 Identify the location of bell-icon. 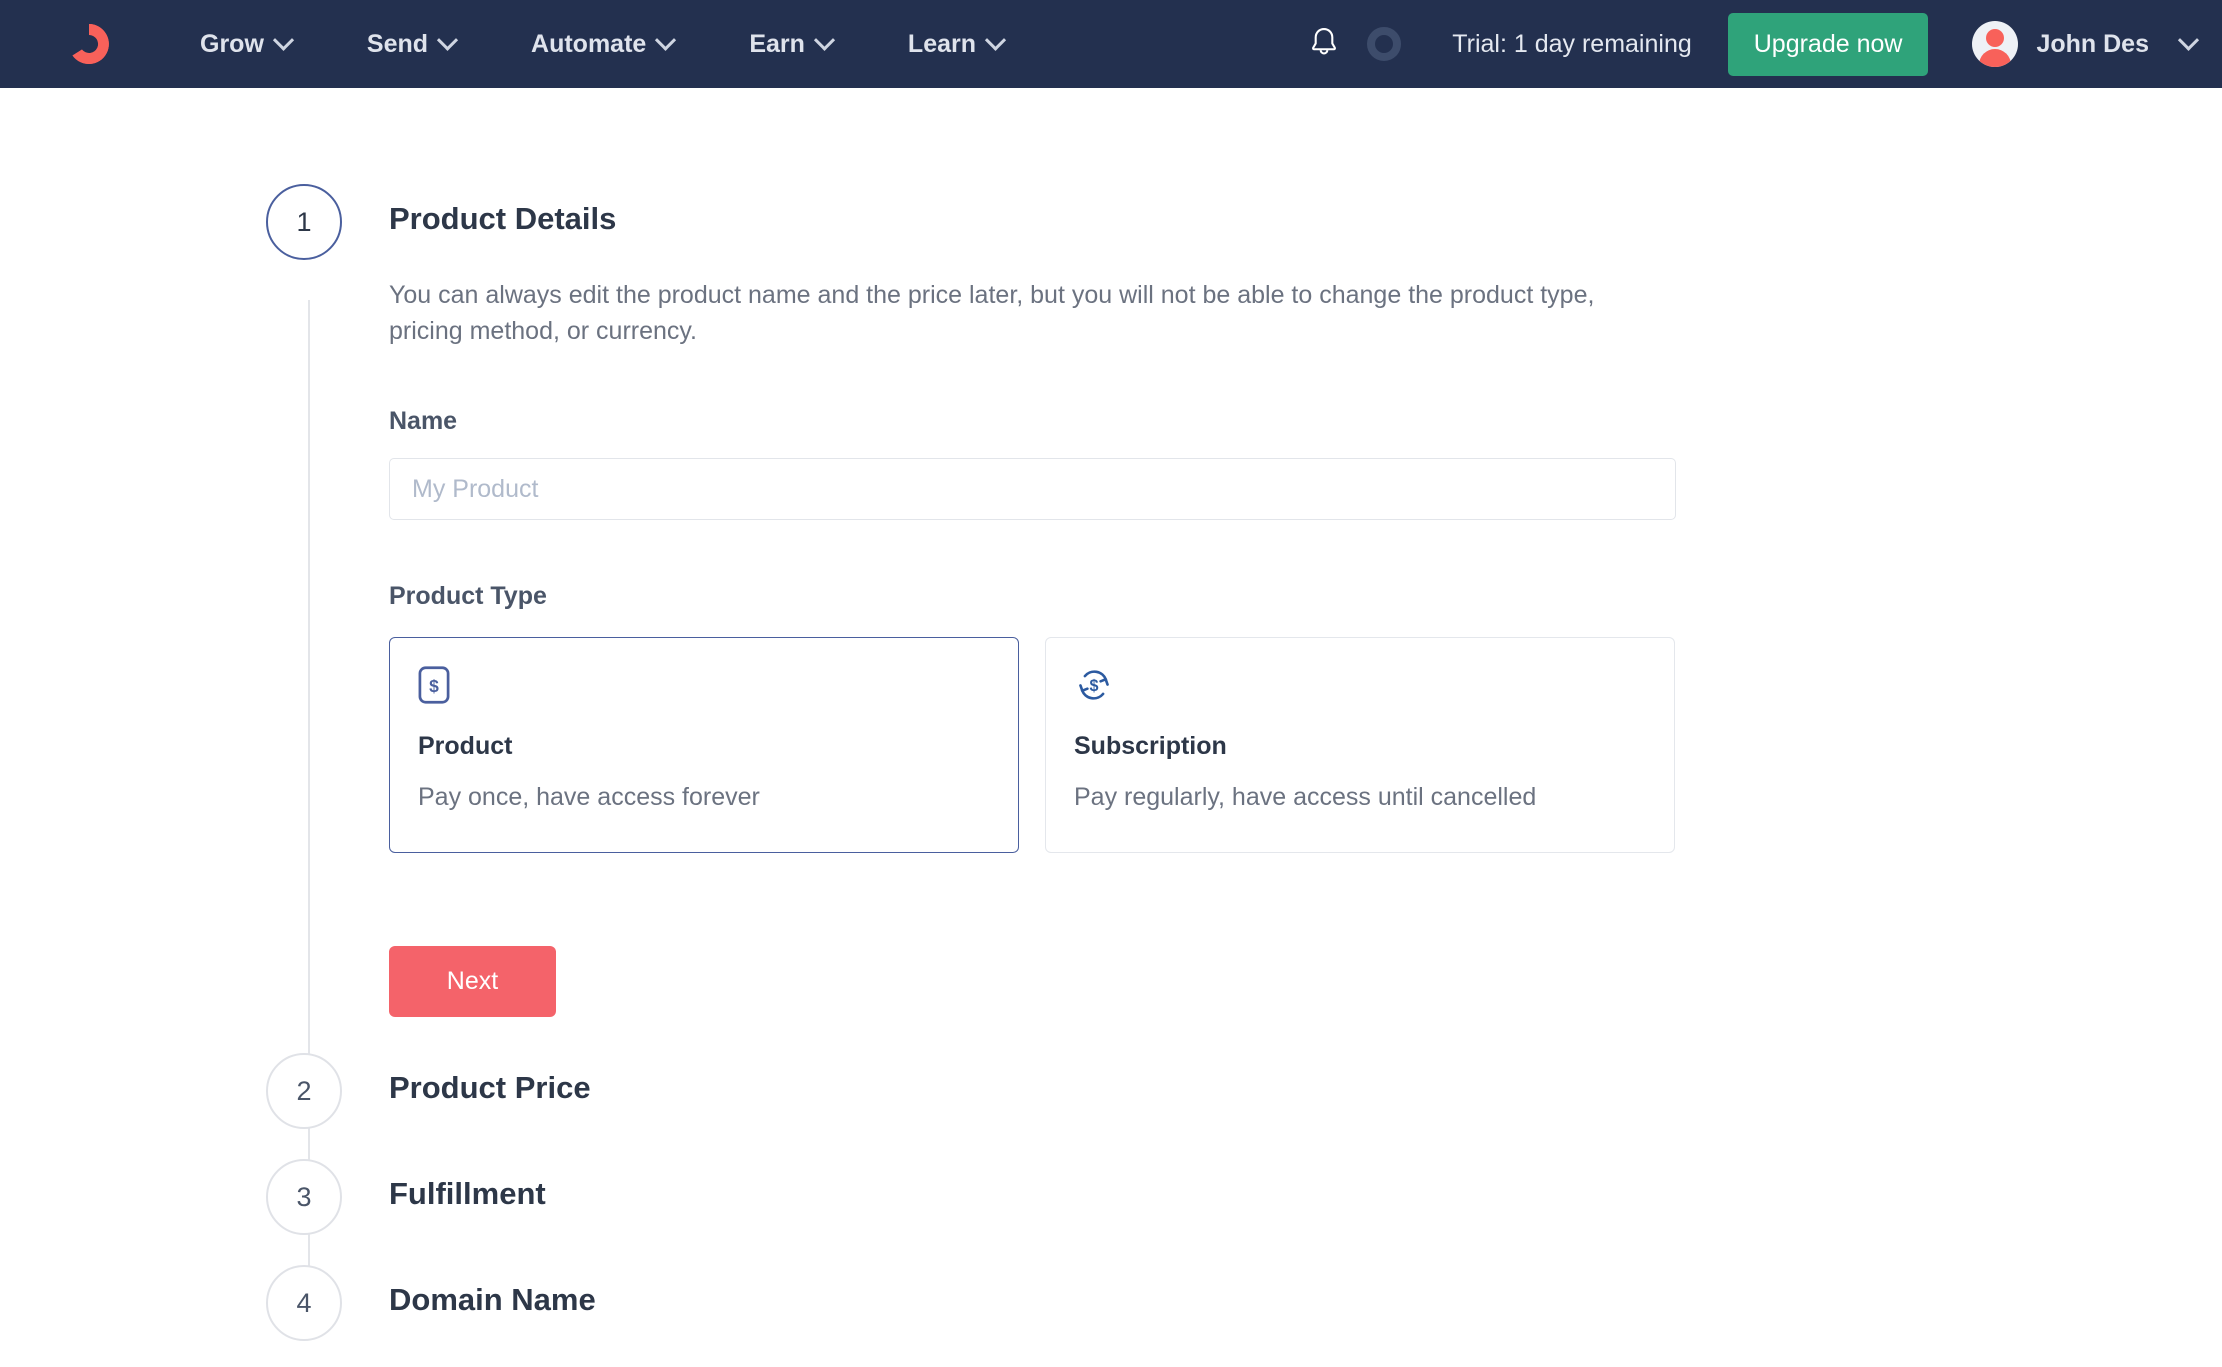
(1324, 41).